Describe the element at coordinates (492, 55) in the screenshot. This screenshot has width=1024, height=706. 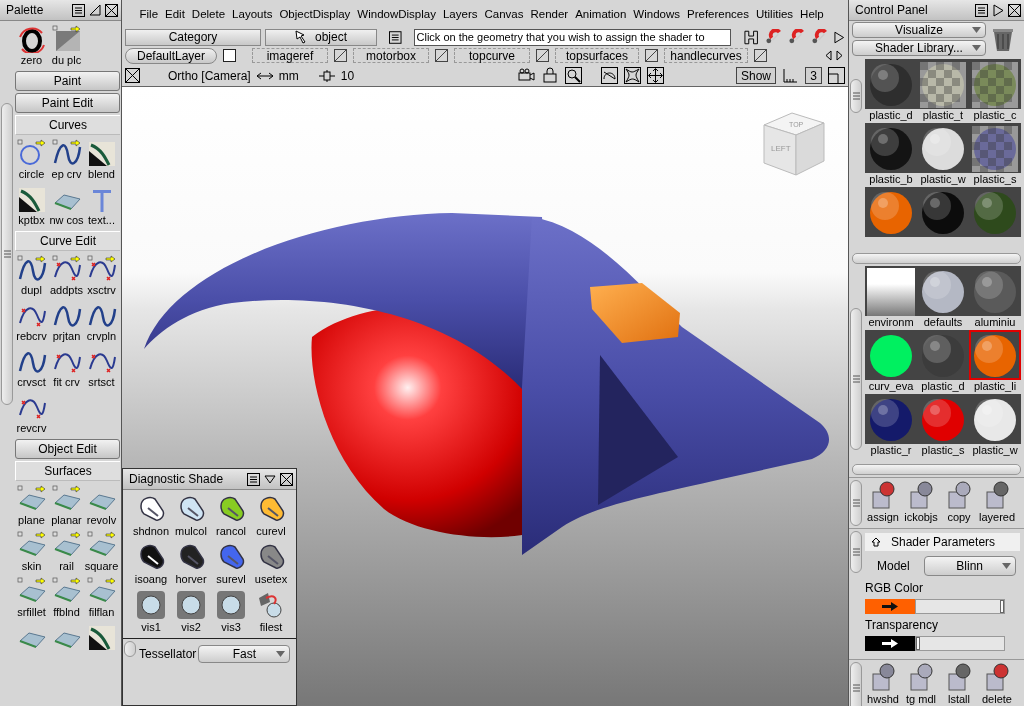
I see `layer-button: topcurve` at that location.